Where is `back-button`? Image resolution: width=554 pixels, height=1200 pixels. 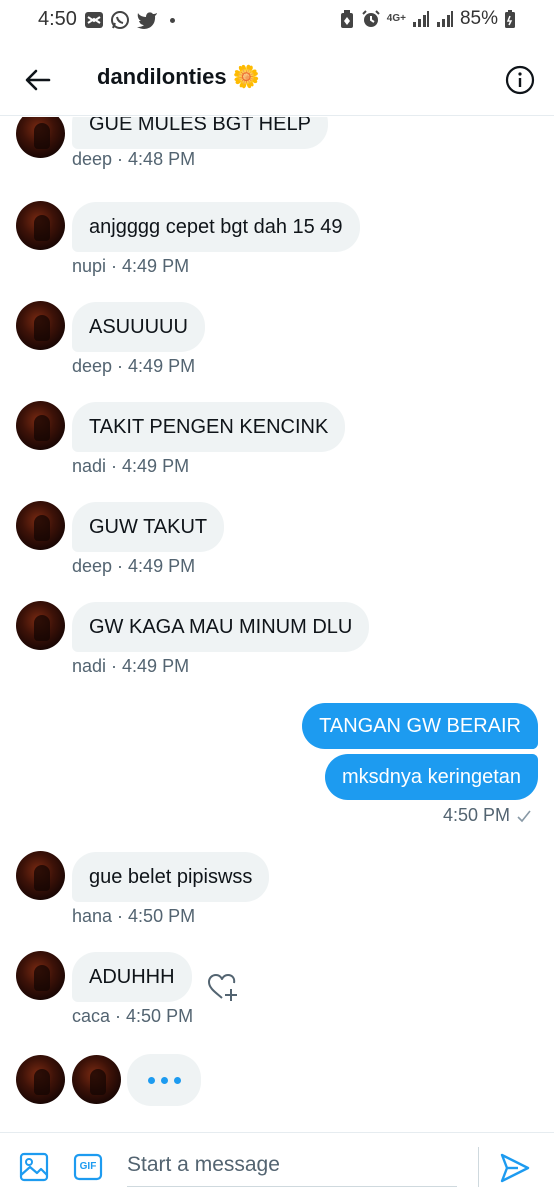 back-button is located at coordinates (38, 80).